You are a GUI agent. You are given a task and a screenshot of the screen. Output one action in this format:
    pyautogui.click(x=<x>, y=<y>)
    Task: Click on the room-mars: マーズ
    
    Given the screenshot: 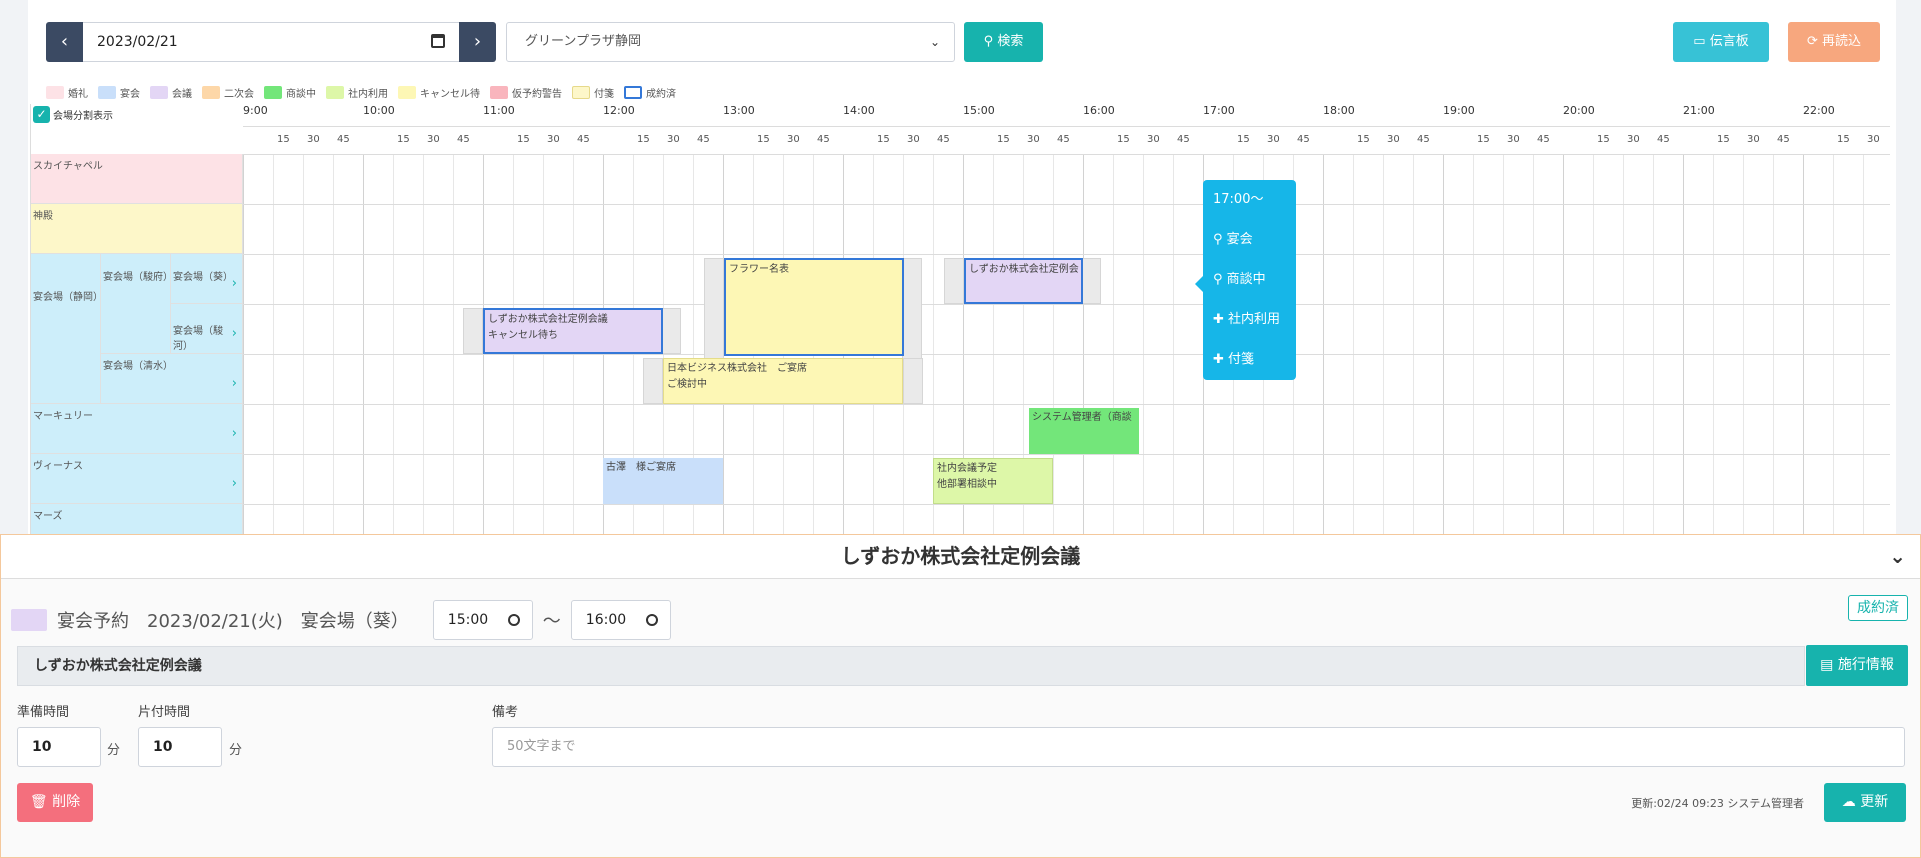 What is the action you would take?
    pyautogui.click(x=137, y=519)
    